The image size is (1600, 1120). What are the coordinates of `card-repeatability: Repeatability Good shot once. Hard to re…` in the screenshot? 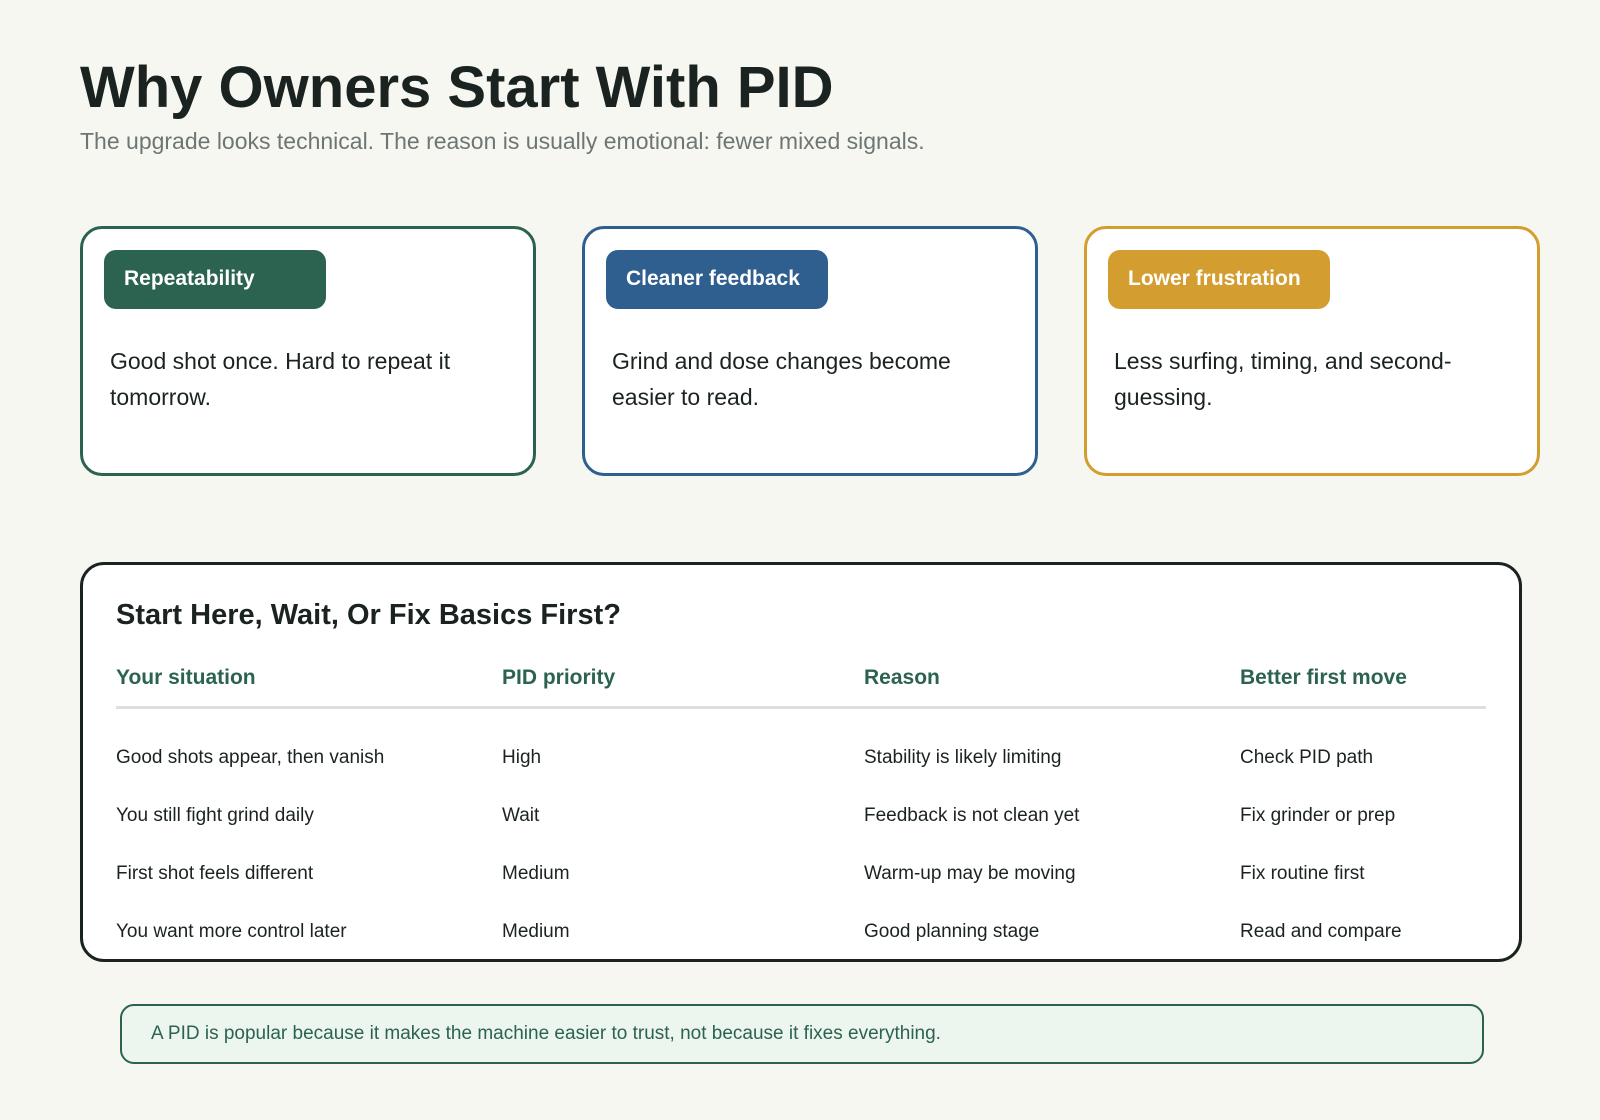 It's located at (308, 351).